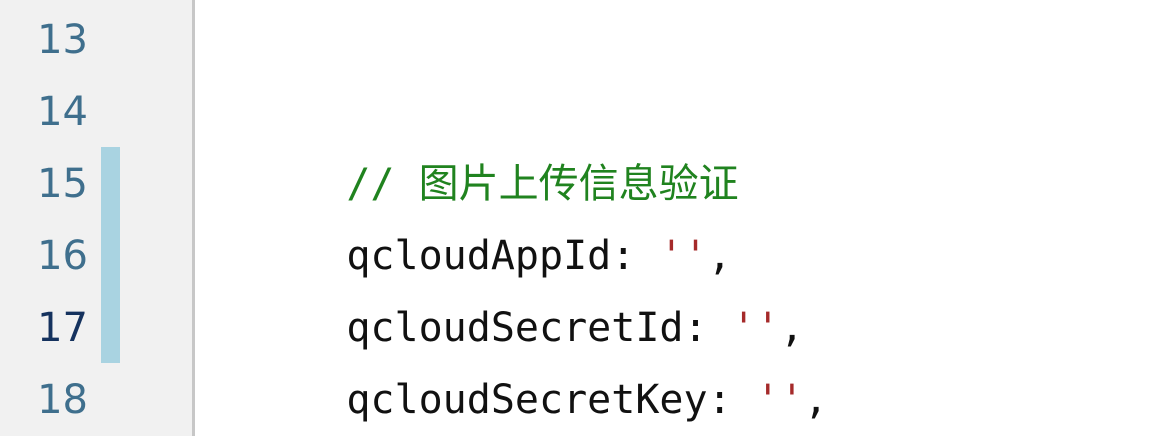  Describe the element at coordinates (779, 400) in the screenshot. I see `code-string-value: ''` at that location.